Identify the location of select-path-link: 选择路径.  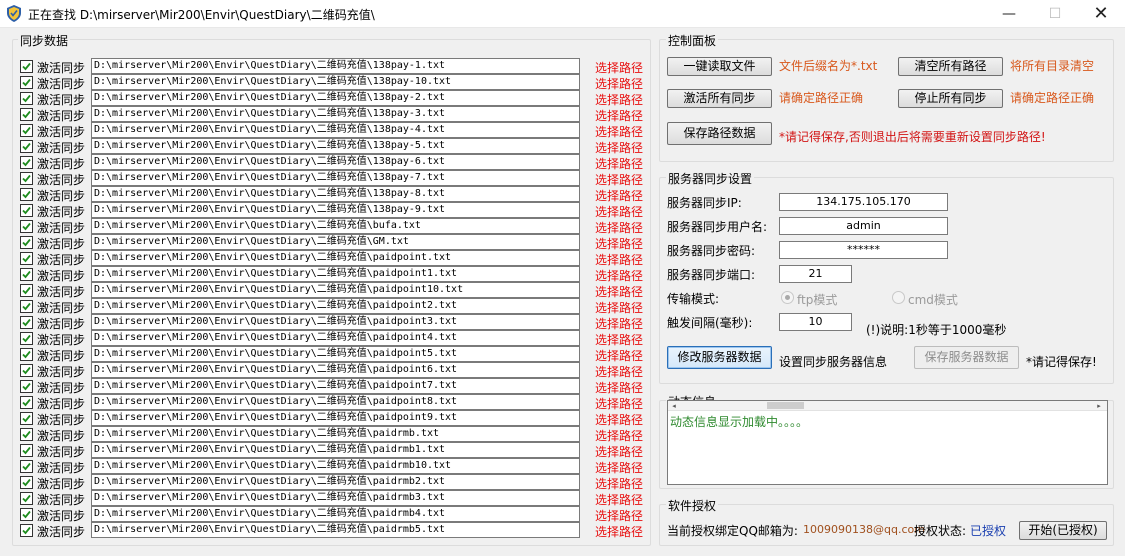
(619, 531).